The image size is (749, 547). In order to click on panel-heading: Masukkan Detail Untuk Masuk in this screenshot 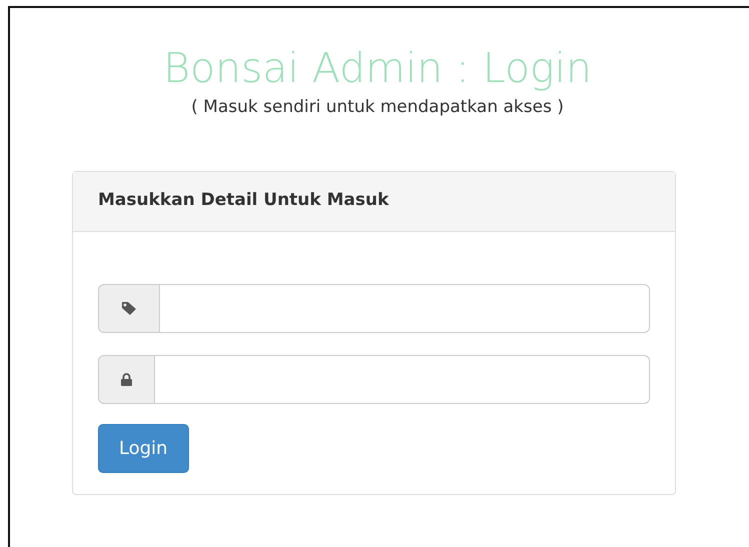, I will do `click(374, 202)`.